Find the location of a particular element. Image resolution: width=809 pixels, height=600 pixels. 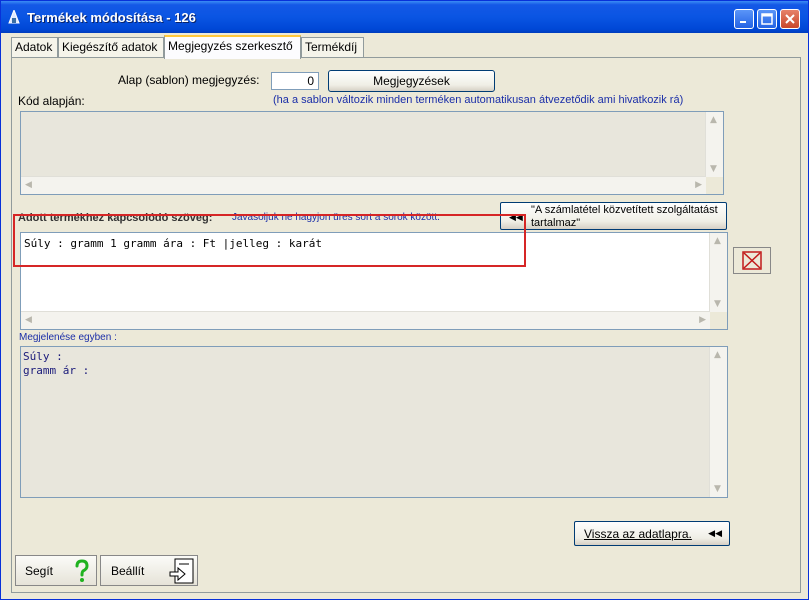

code-label: Kód alapján: is located at coordinates (51, 101).